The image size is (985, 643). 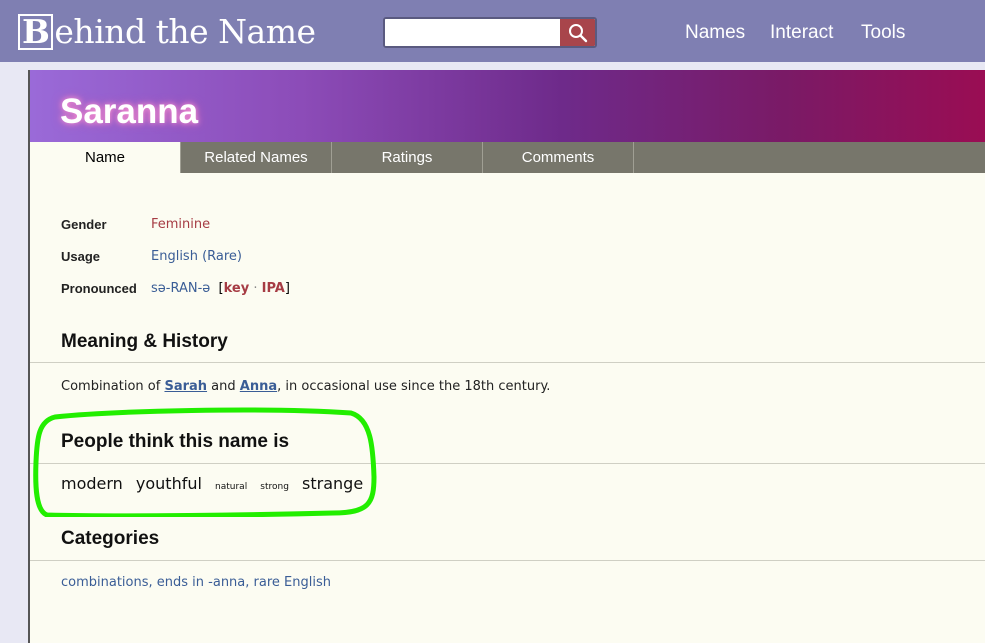 I want to click on search-box, so click(x=490, y=32).